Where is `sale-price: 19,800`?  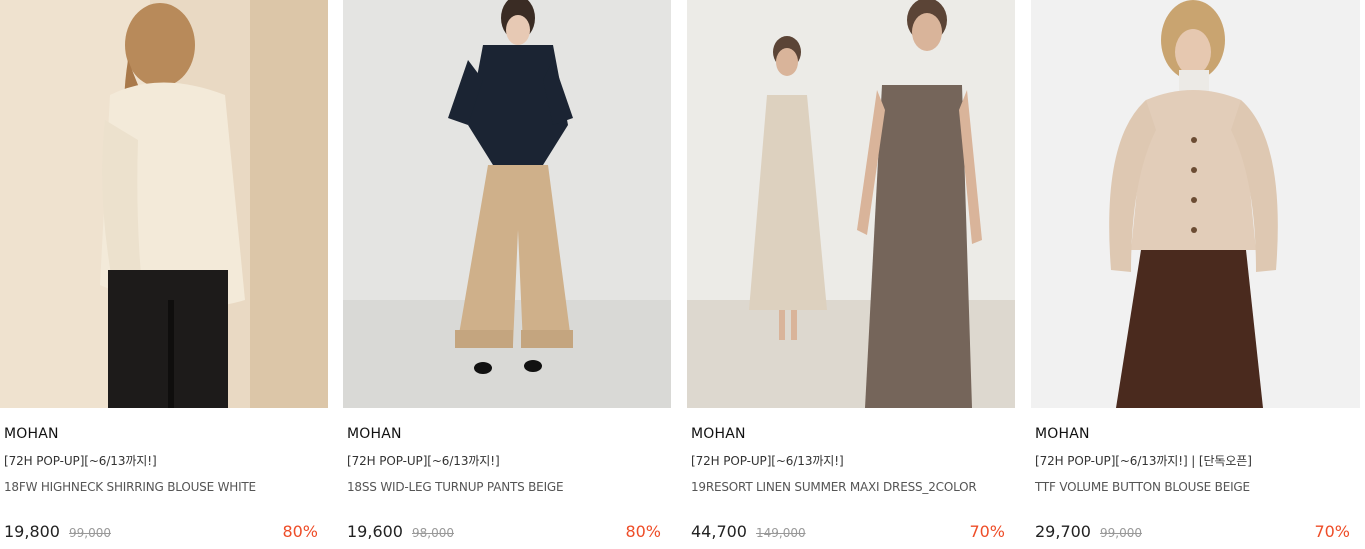 sale-price: 19,800 is located at coordinates (32, 531).